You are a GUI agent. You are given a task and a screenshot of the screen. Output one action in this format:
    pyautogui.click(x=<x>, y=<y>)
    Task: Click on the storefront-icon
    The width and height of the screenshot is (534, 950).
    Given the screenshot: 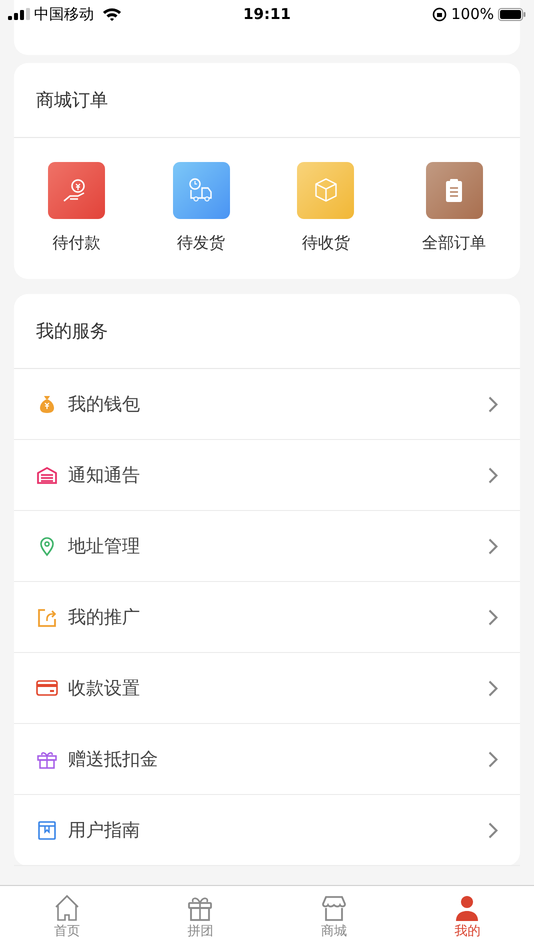 What is the action you would take?
    pyautogui.click(x=334, y=908)
    